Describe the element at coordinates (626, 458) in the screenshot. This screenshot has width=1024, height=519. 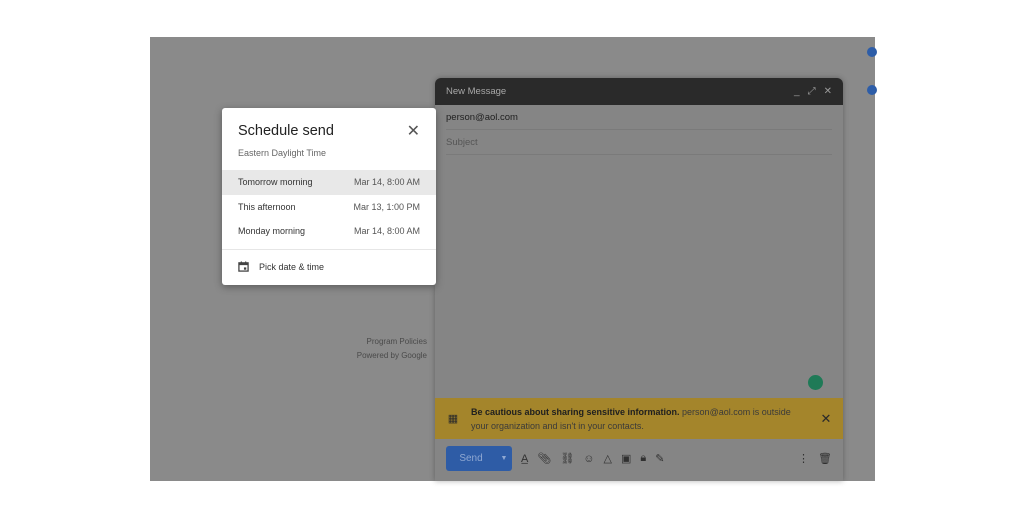
I see `photo-icon: ▣` at that location.